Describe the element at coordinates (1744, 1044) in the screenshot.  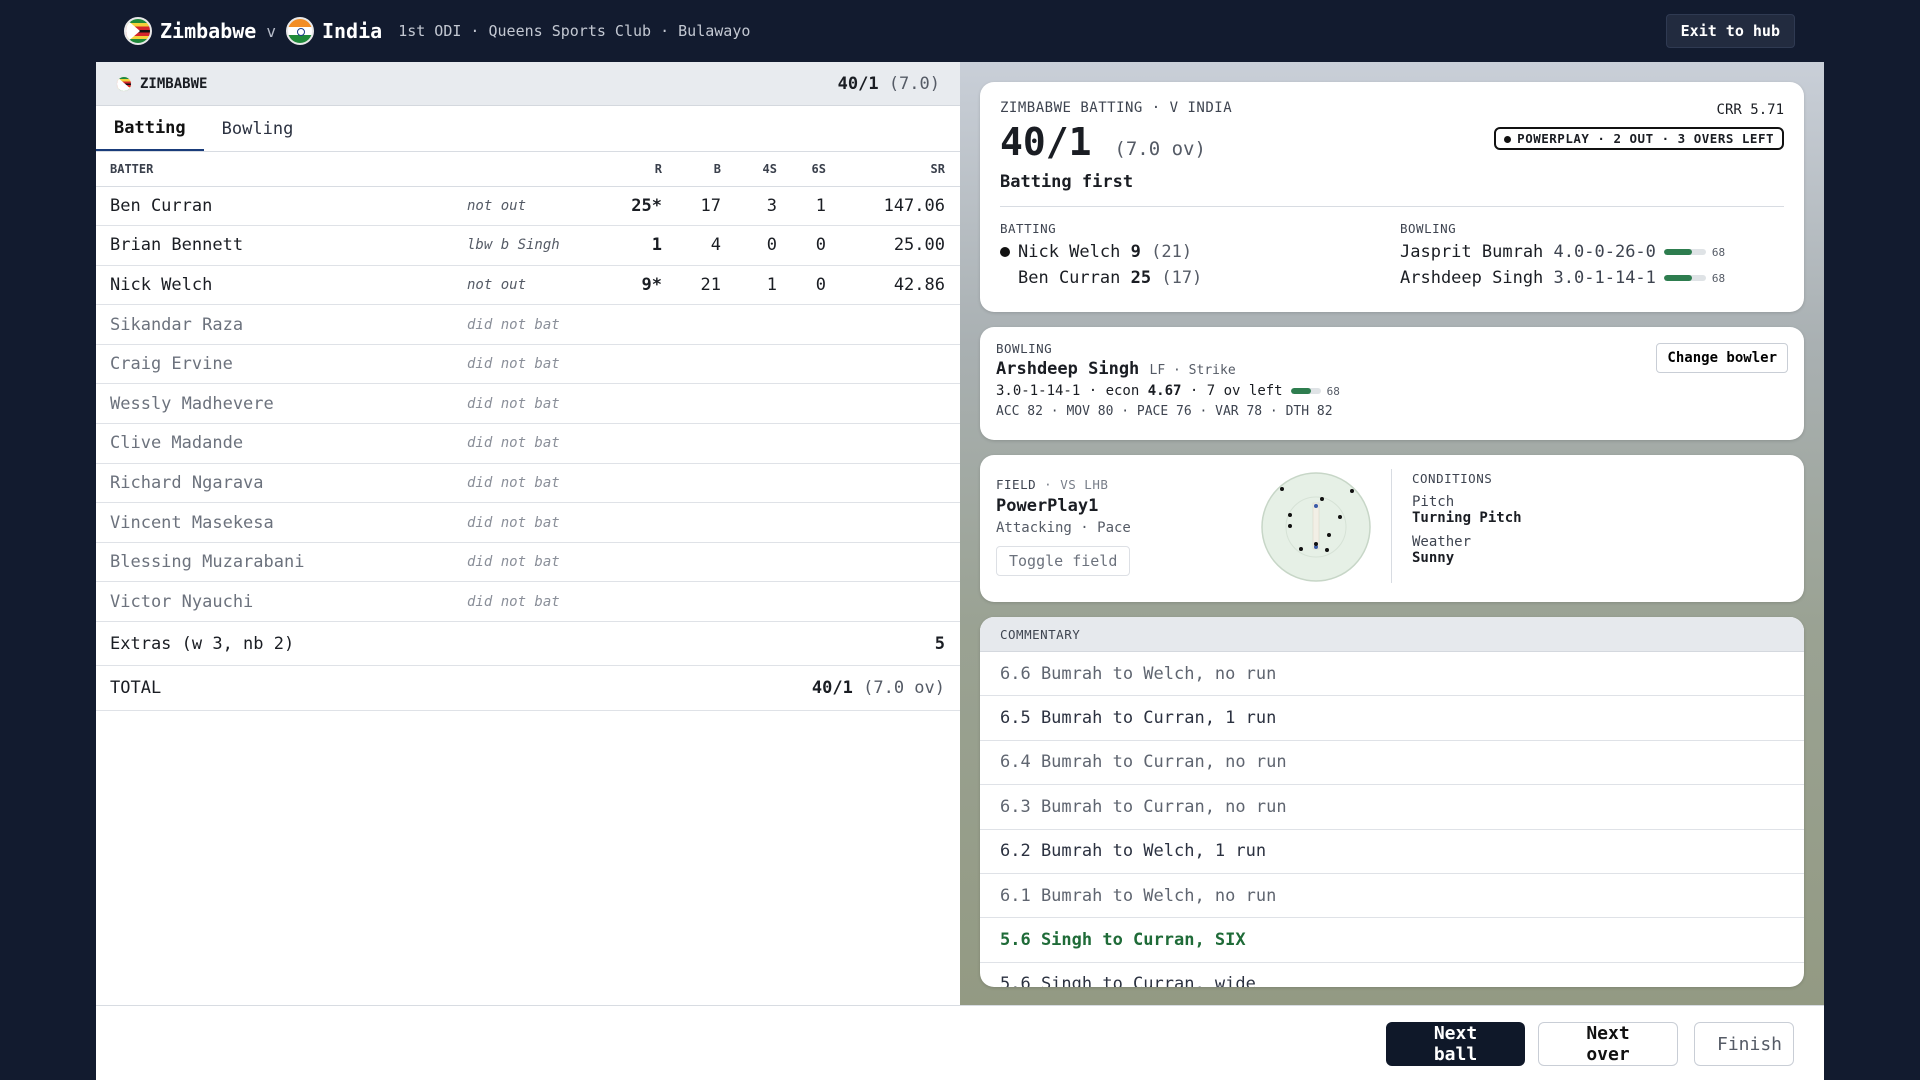
I see `finish-button: Finish` at that location.